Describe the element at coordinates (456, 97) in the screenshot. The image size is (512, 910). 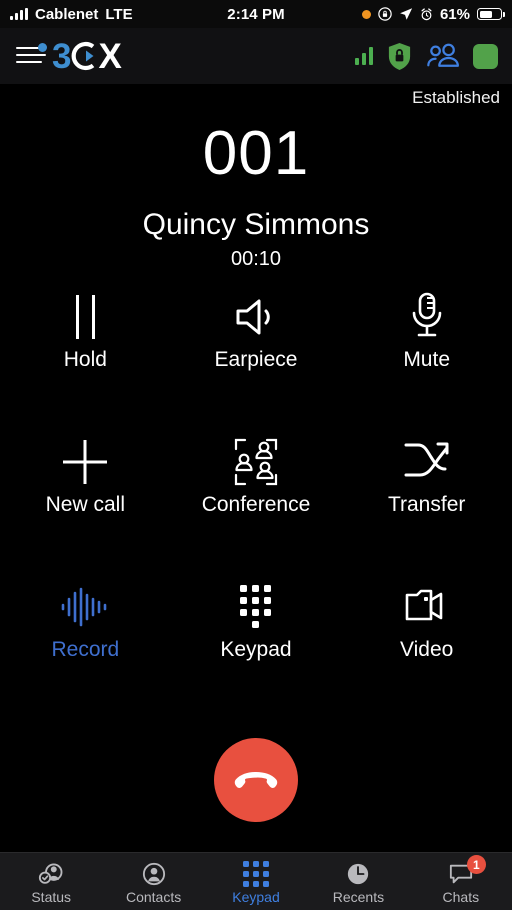
I see `call-status-text: Established` at that location.